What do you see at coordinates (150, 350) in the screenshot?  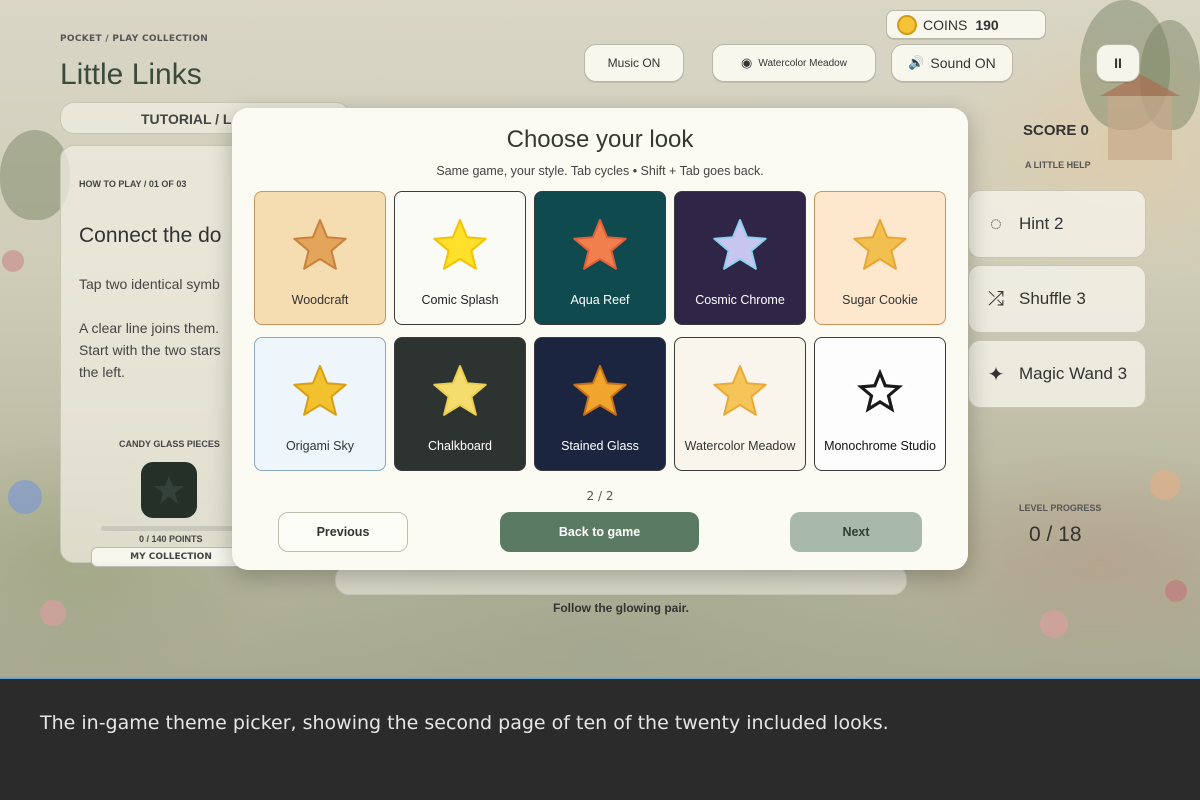 I see `tutorial-line: Start with the two stars` at bounding box center [150, 350].